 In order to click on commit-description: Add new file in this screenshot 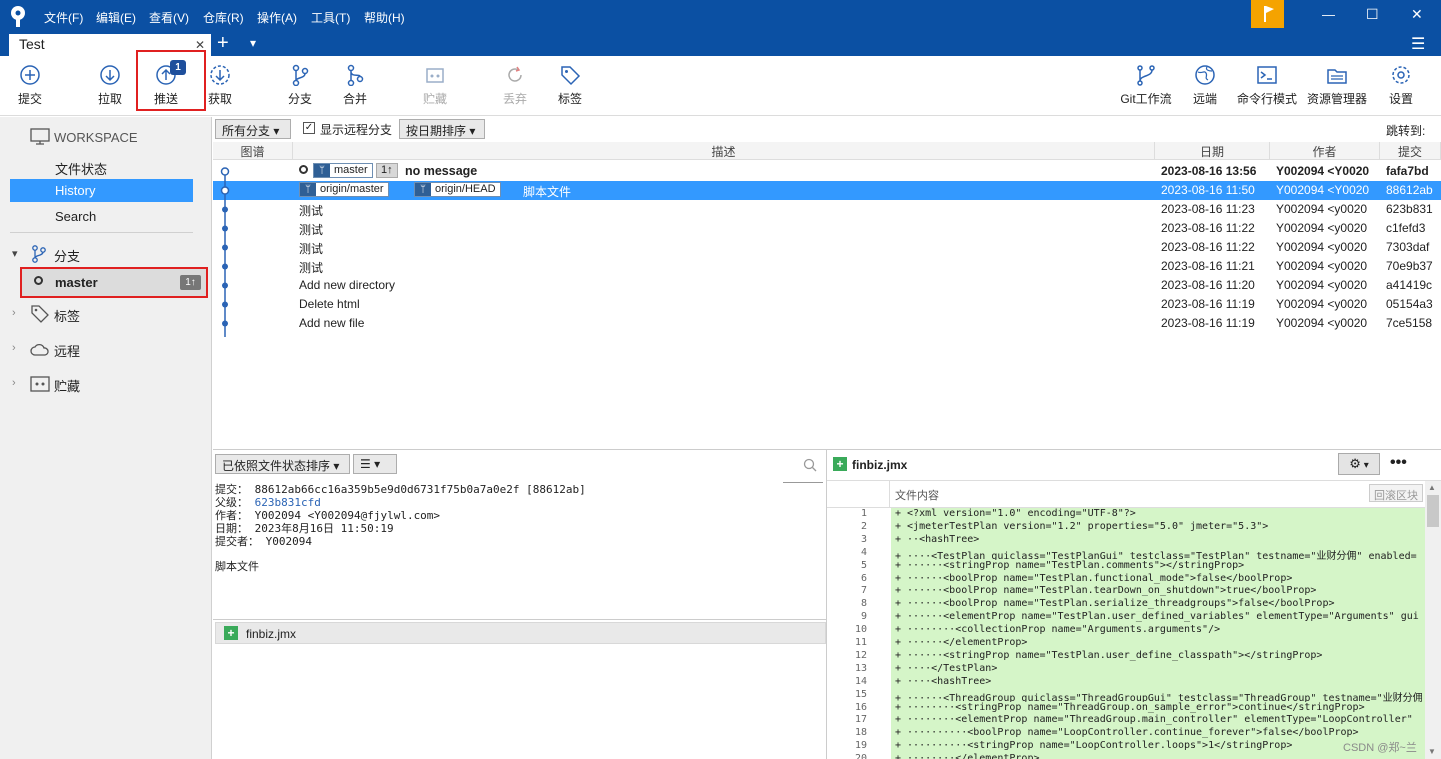, I will do `click(332, 323)`.